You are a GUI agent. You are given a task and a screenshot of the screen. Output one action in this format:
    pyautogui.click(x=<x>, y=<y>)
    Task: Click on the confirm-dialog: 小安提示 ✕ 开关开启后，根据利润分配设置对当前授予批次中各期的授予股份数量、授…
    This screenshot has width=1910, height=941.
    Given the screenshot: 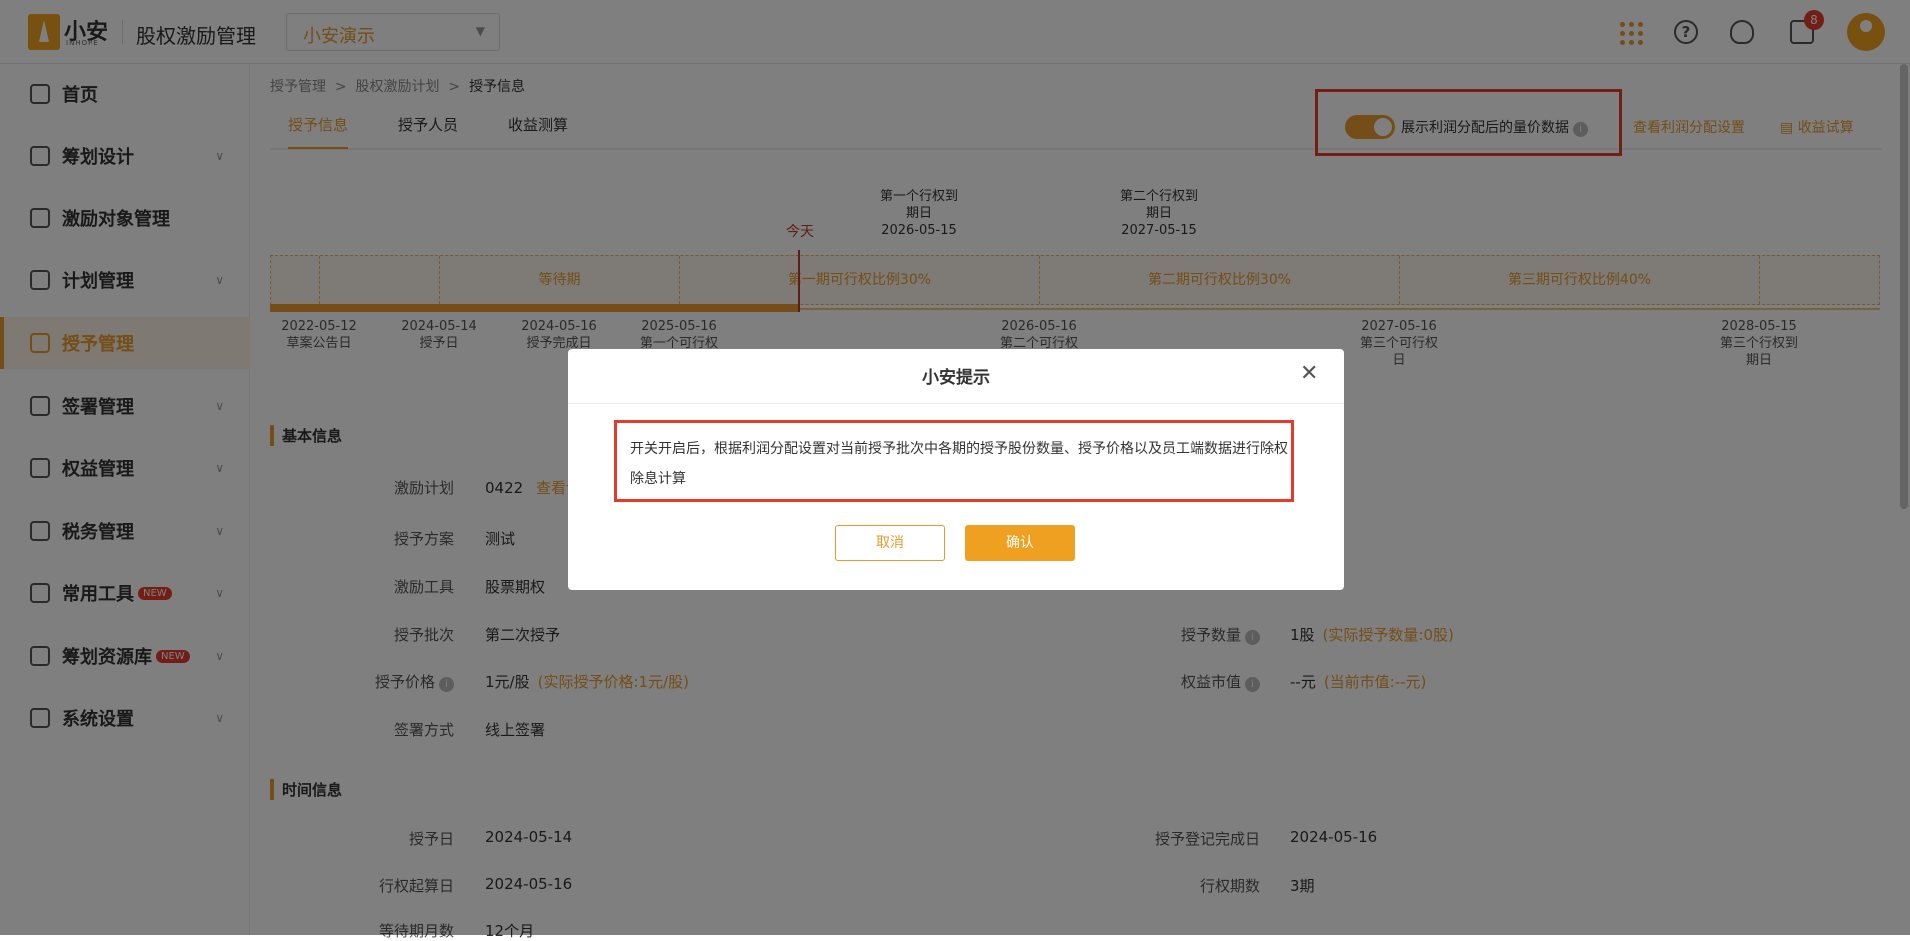 What is the action you would take?
    pyautogui.click(x=956, y=469)
    